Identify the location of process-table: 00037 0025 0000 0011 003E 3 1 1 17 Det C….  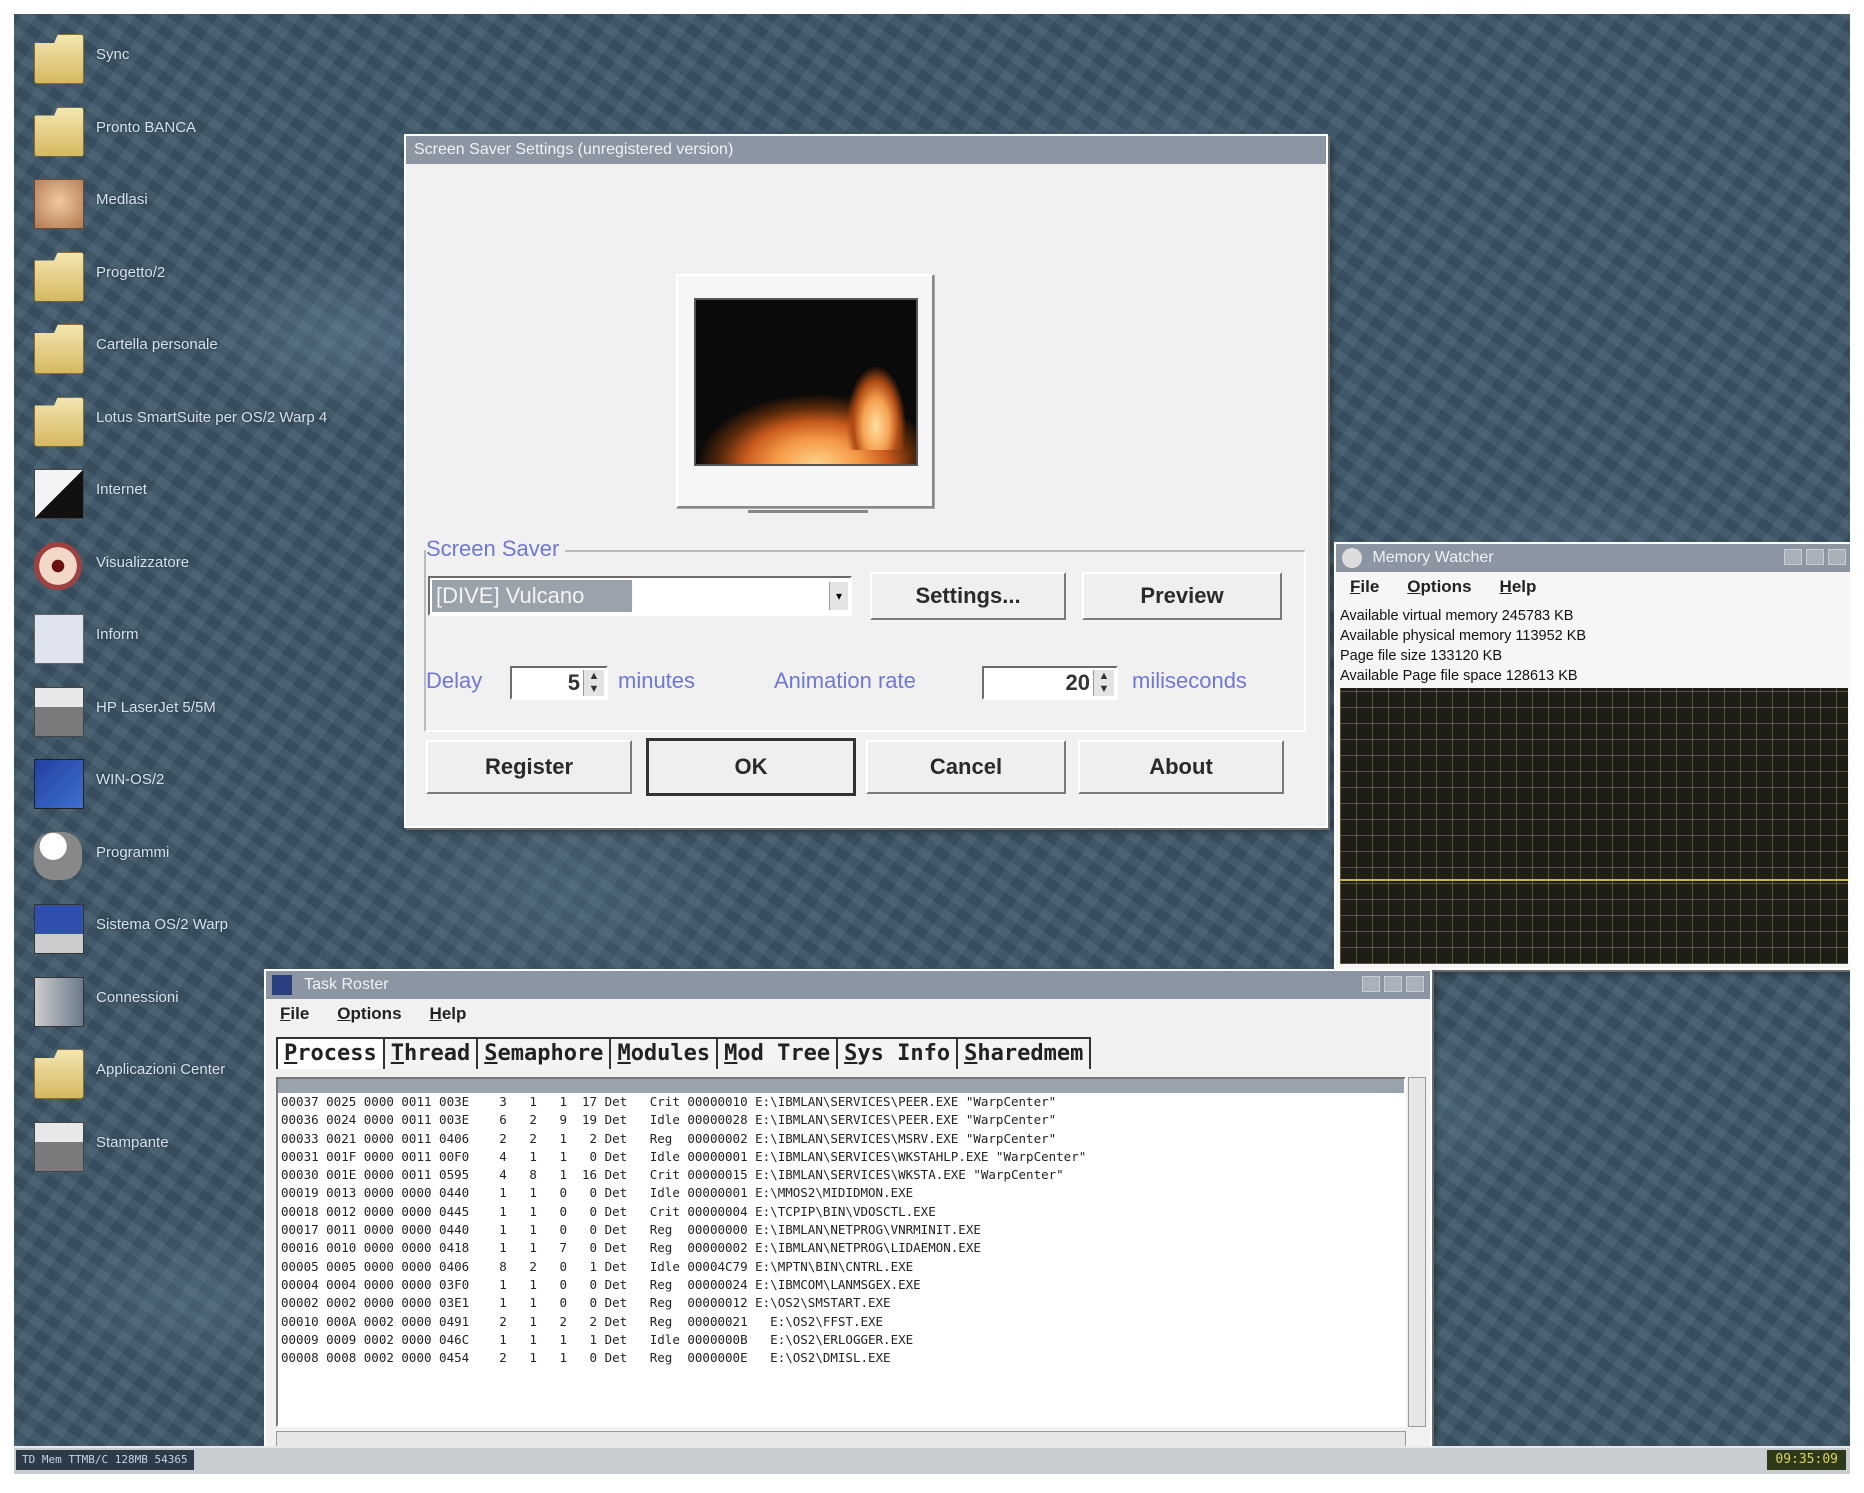
(841, 1252).